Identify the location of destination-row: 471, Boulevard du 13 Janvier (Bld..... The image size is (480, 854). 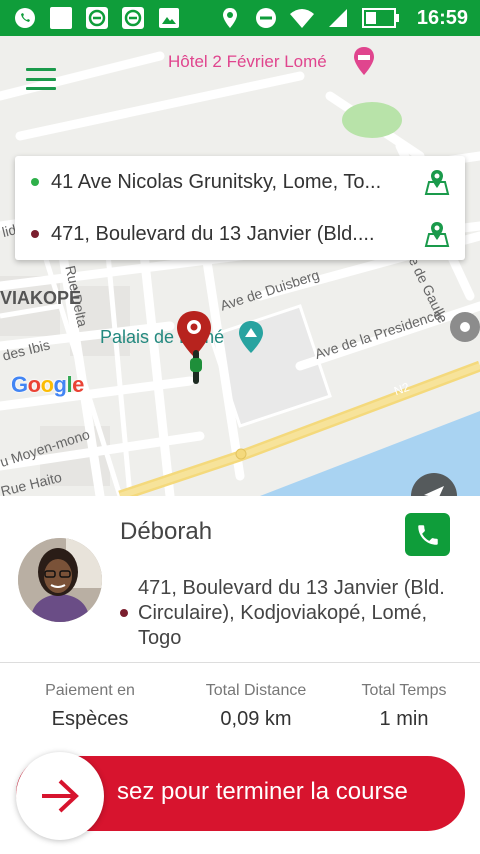
(240, 234).